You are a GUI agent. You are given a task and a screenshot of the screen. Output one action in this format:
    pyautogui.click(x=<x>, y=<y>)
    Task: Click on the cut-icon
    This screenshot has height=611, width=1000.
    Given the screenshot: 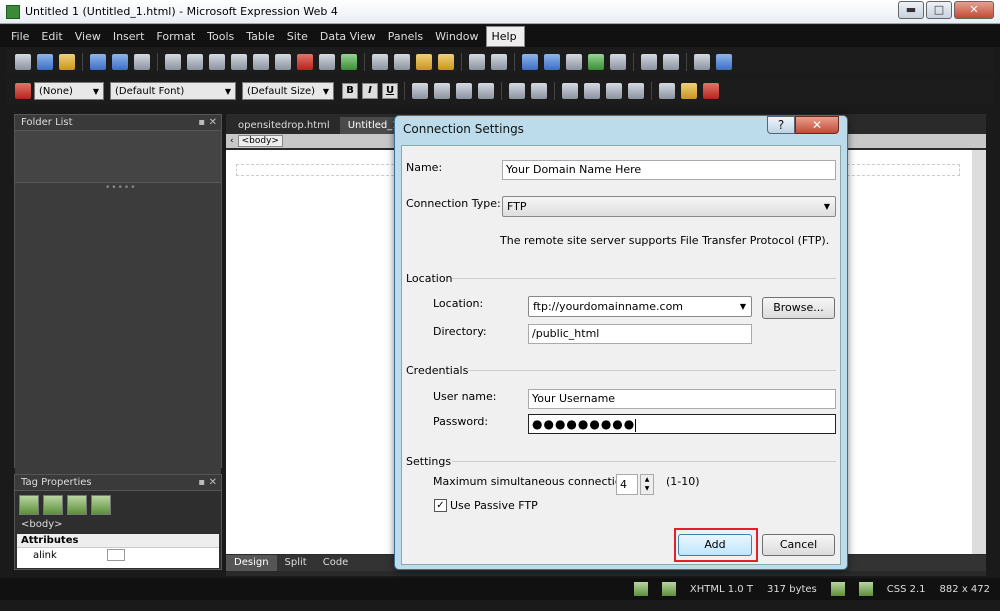 What is the action you would take?
    pyautogui.click(x=380, y=62)
    